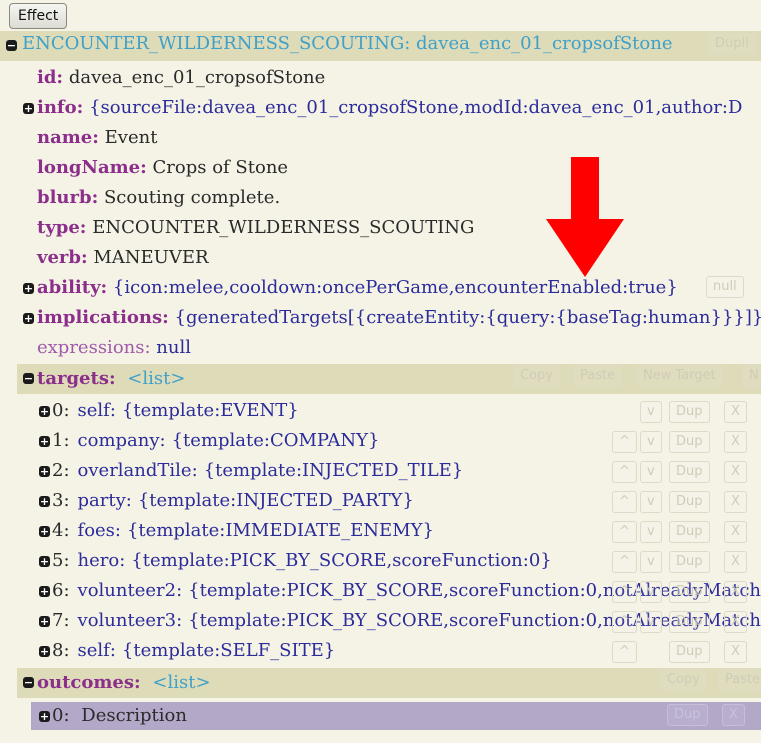 The width and height of the screenshot is (761, 743). I want to click on target-row: 3: party: {template:INJECTED_PARTY}, so click(233, 500).